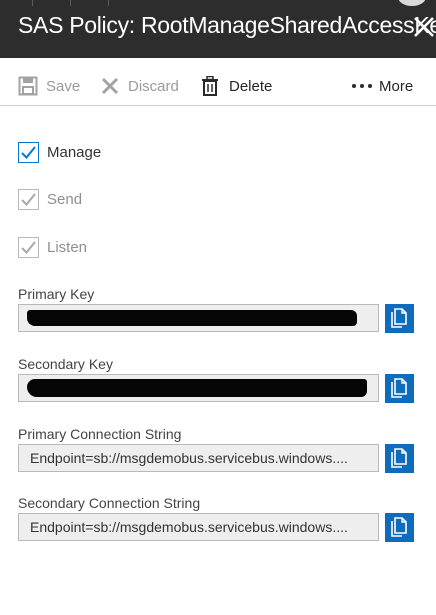  I want to click on discard-button: Discard, so click(139, 86).